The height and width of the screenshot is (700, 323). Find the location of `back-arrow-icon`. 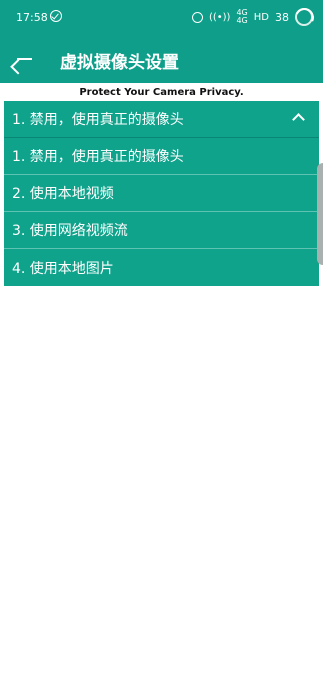

back-arrow-icon is located at coordinates (24, 59).